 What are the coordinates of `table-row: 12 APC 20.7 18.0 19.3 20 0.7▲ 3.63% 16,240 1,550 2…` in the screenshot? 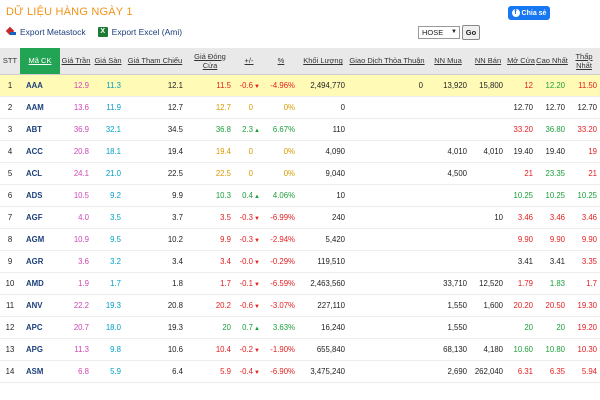 It's located at (300, 327).